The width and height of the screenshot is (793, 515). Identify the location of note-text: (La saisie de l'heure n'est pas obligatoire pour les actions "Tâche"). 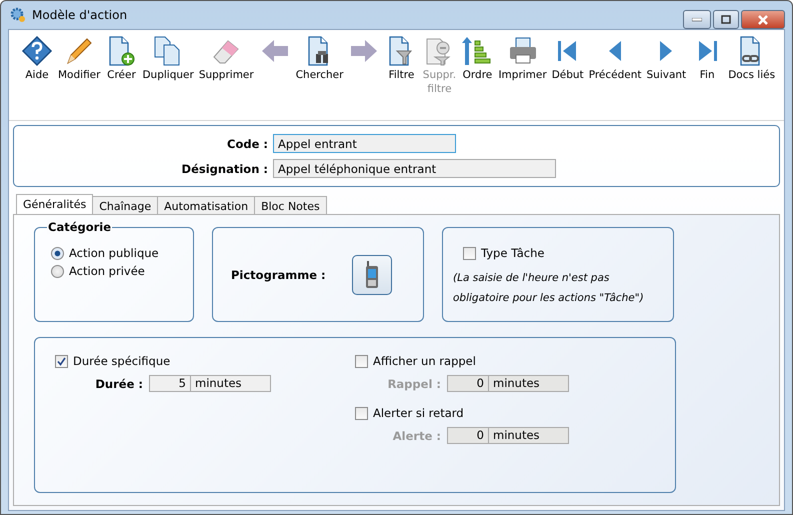
(549, 288).